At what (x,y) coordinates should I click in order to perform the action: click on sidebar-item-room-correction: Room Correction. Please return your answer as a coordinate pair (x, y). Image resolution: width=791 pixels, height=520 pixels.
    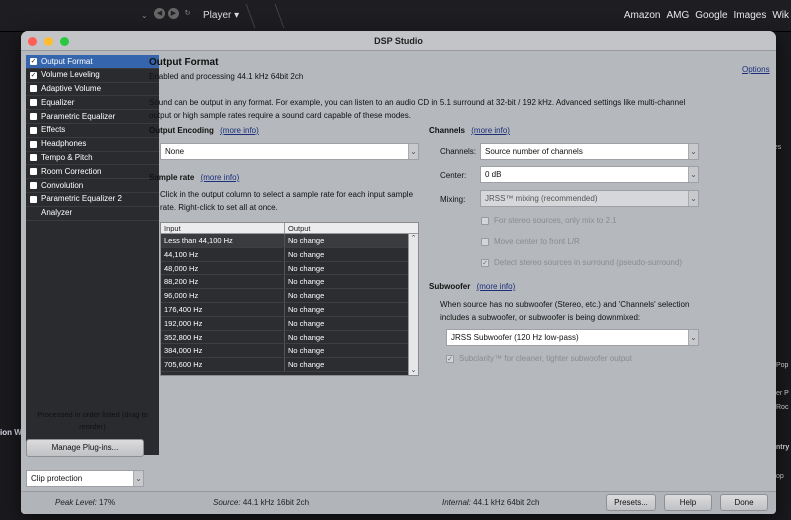
    Looking at the image, I should click on (92, 172).